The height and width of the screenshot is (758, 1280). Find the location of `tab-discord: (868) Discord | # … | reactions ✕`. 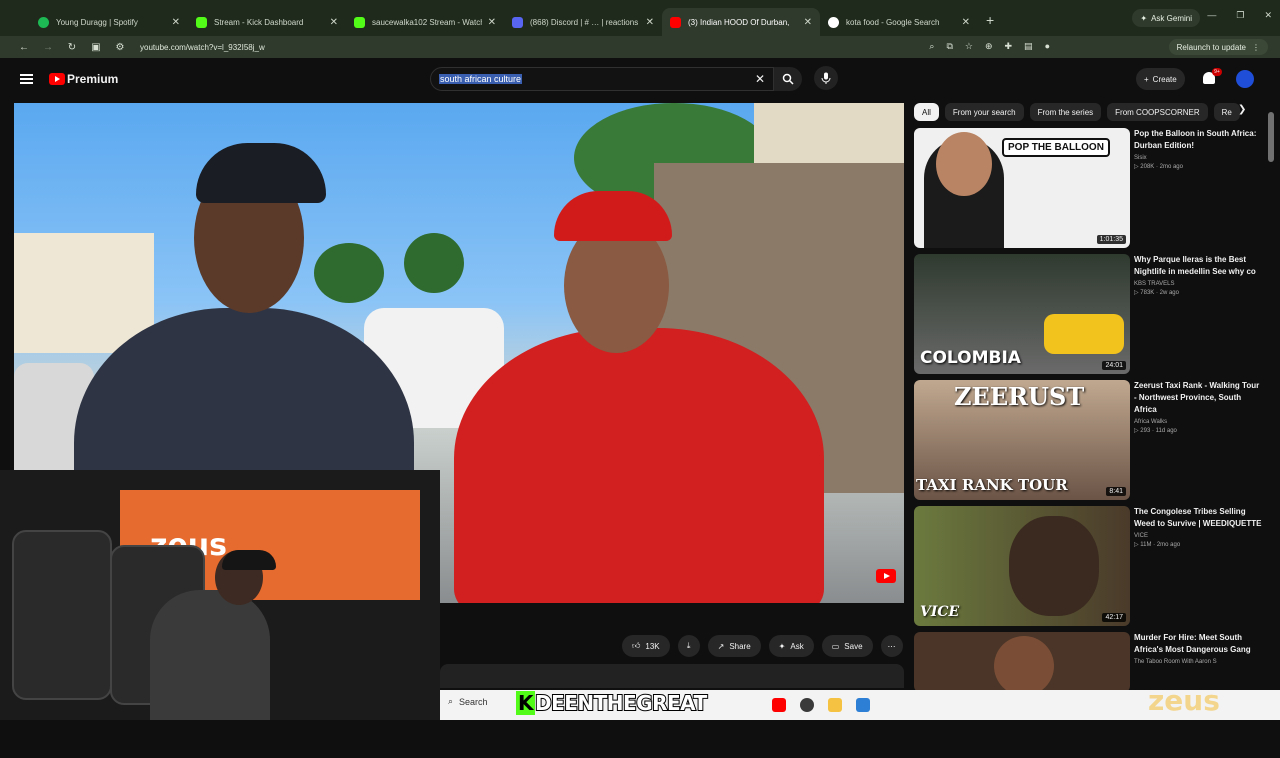

tab-discord: (868) Discord | # … | reactions ✕ is located at coordinates (583, 22).